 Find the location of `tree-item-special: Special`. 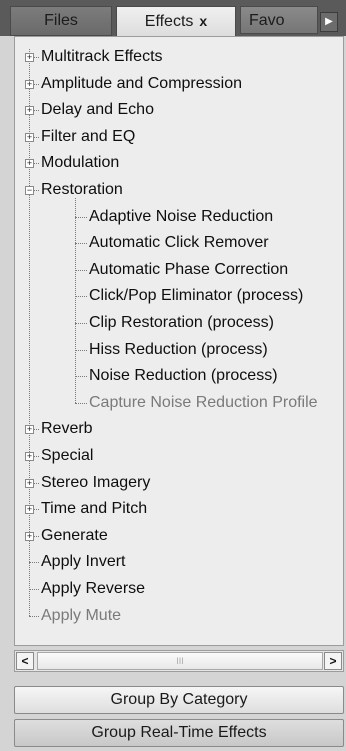

tree-item-special: Special is located at coordinates (67, 456).